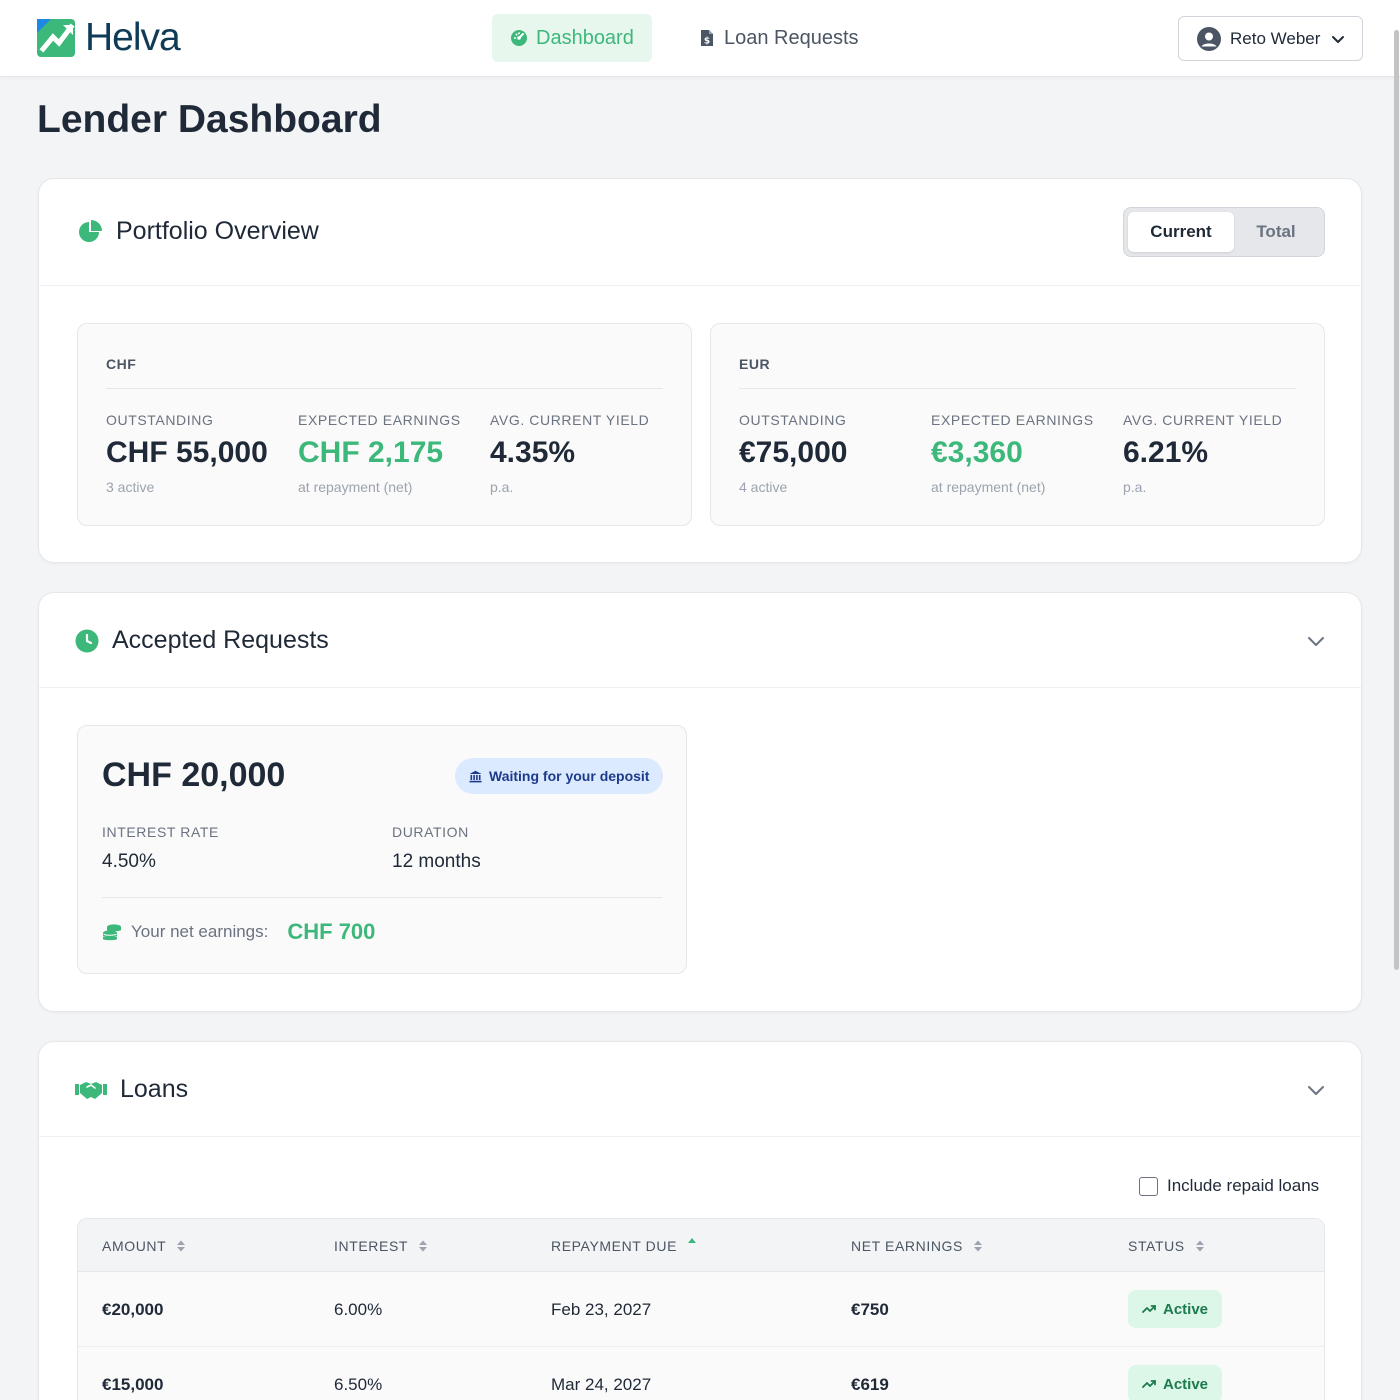 The height and width of the screenshot is (1400, 1400). What do you see at coordinates (977, 452) in the screenshot?
I see `stat-value: €3,360` at bounding box center [977, 452].